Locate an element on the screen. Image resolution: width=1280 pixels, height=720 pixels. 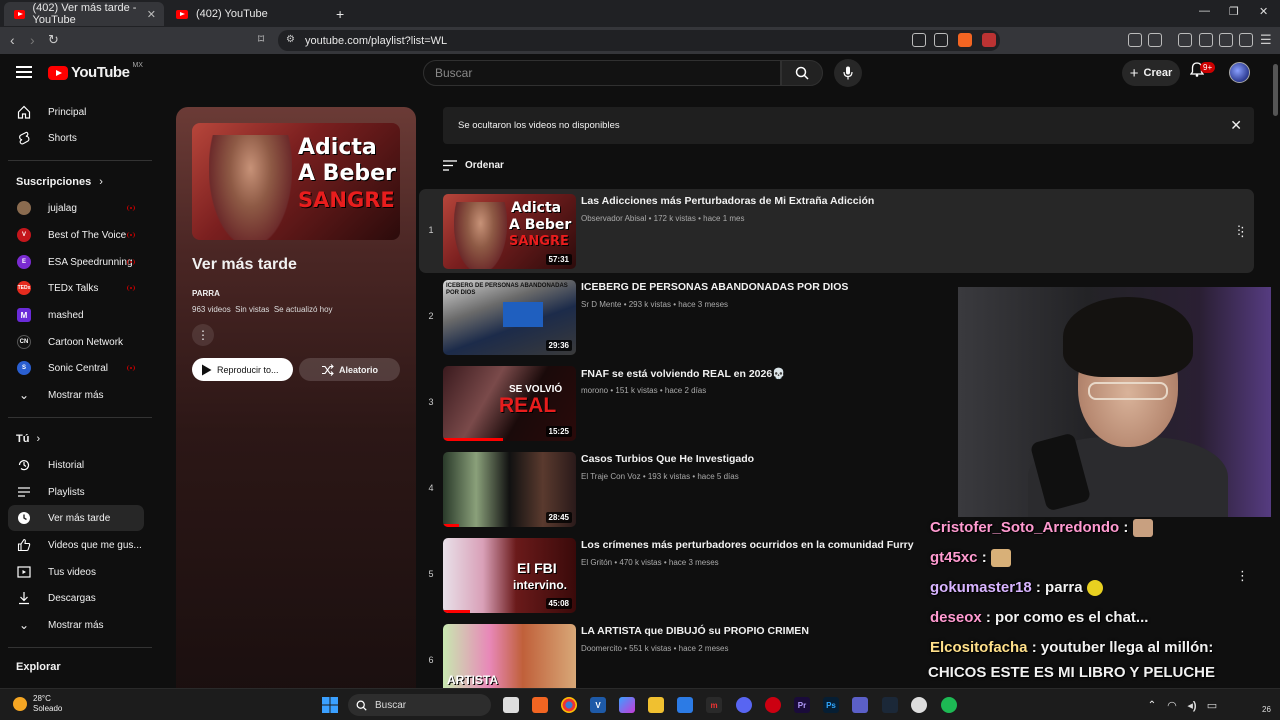
taskbar-search: Buscar is located at coordinates (419, 705).